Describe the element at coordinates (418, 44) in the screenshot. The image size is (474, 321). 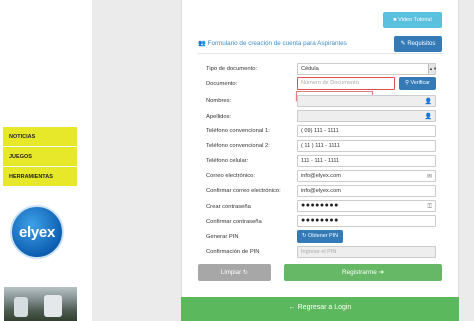
I see `requisitos-button: ✎ Requisitos` at that location.